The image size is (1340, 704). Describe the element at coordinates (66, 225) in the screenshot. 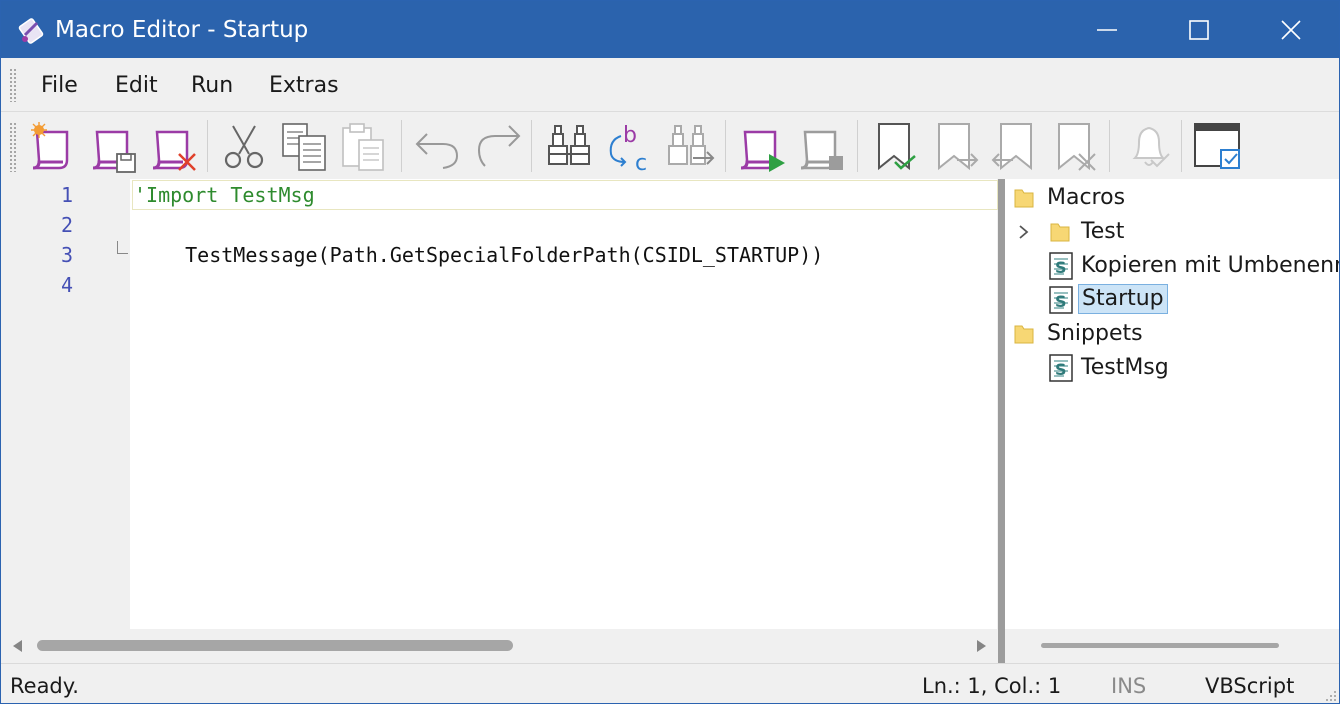

I see `line-number: 2` at that location.